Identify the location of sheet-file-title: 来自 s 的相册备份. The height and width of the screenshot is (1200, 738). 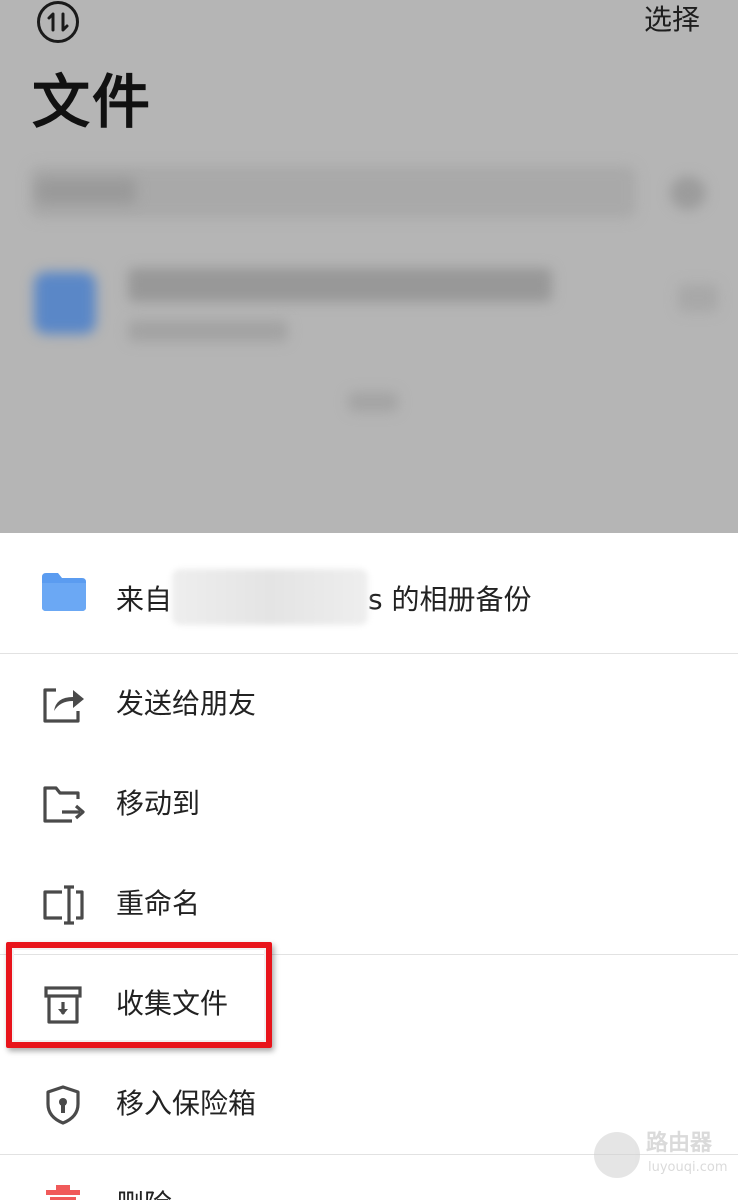
(324, 599).